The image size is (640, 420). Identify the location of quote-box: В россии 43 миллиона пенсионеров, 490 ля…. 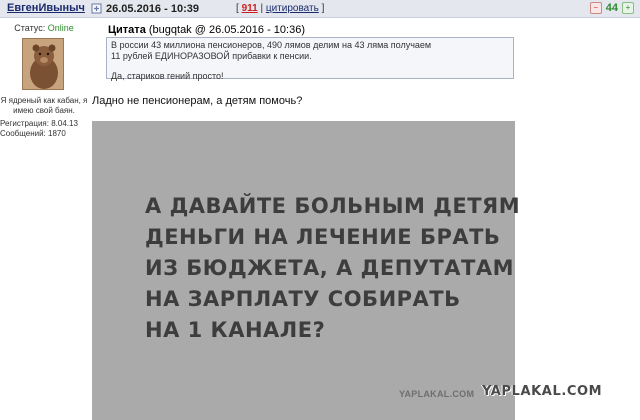
(310, 59).